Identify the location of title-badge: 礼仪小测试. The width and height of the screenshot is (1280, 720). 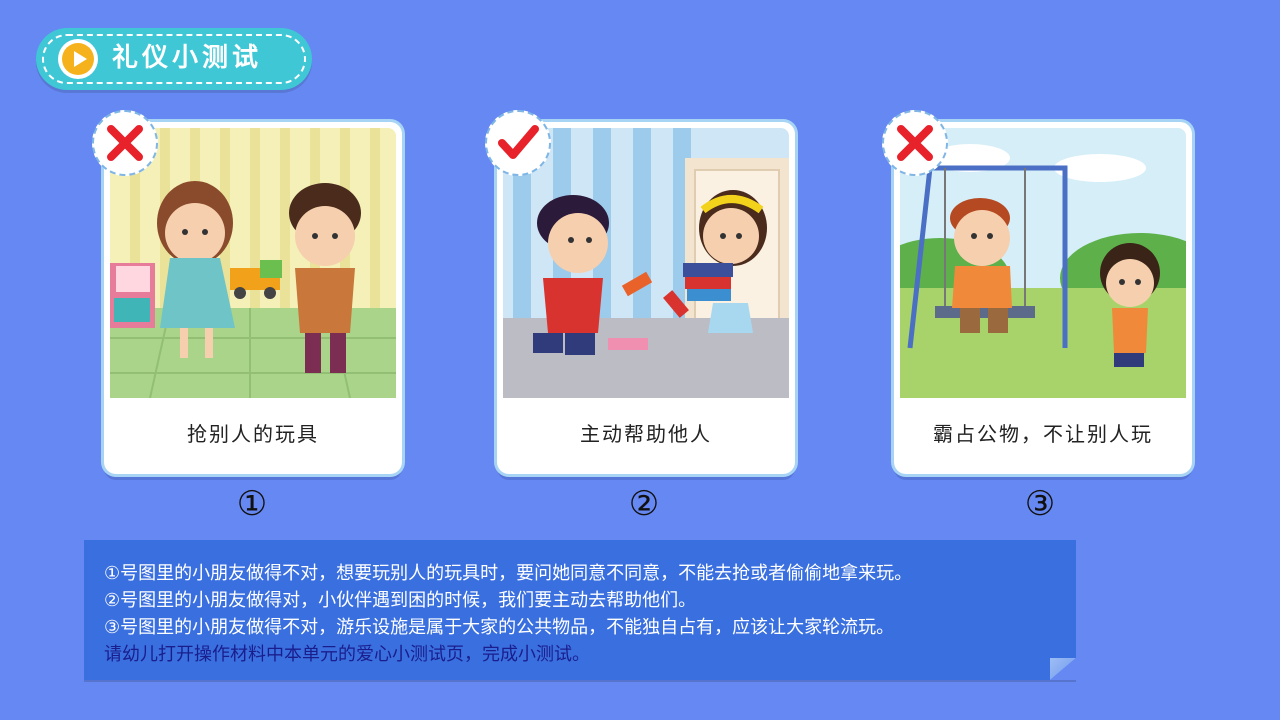
(174, 59).